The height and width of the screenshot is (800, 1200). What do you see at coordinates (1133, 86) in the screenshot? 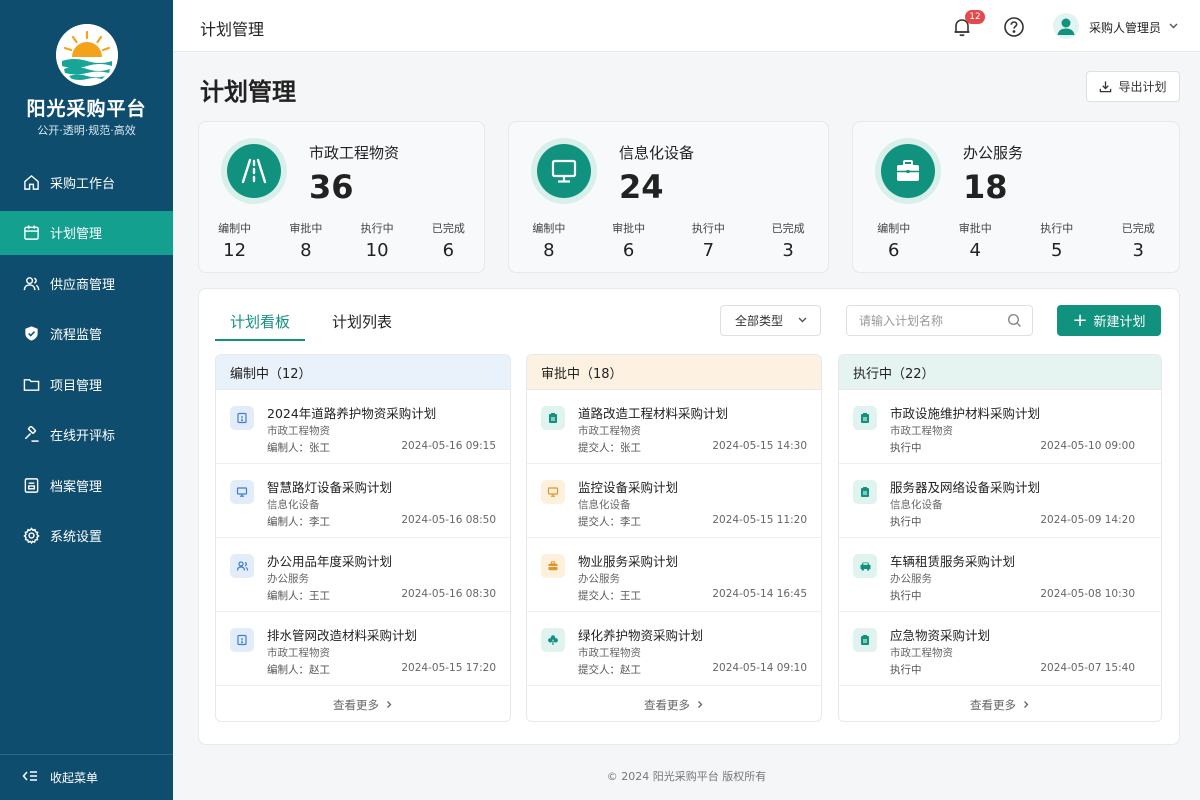
I see `export-plan-button: 导出计划` at bounding box center [1133, 86].